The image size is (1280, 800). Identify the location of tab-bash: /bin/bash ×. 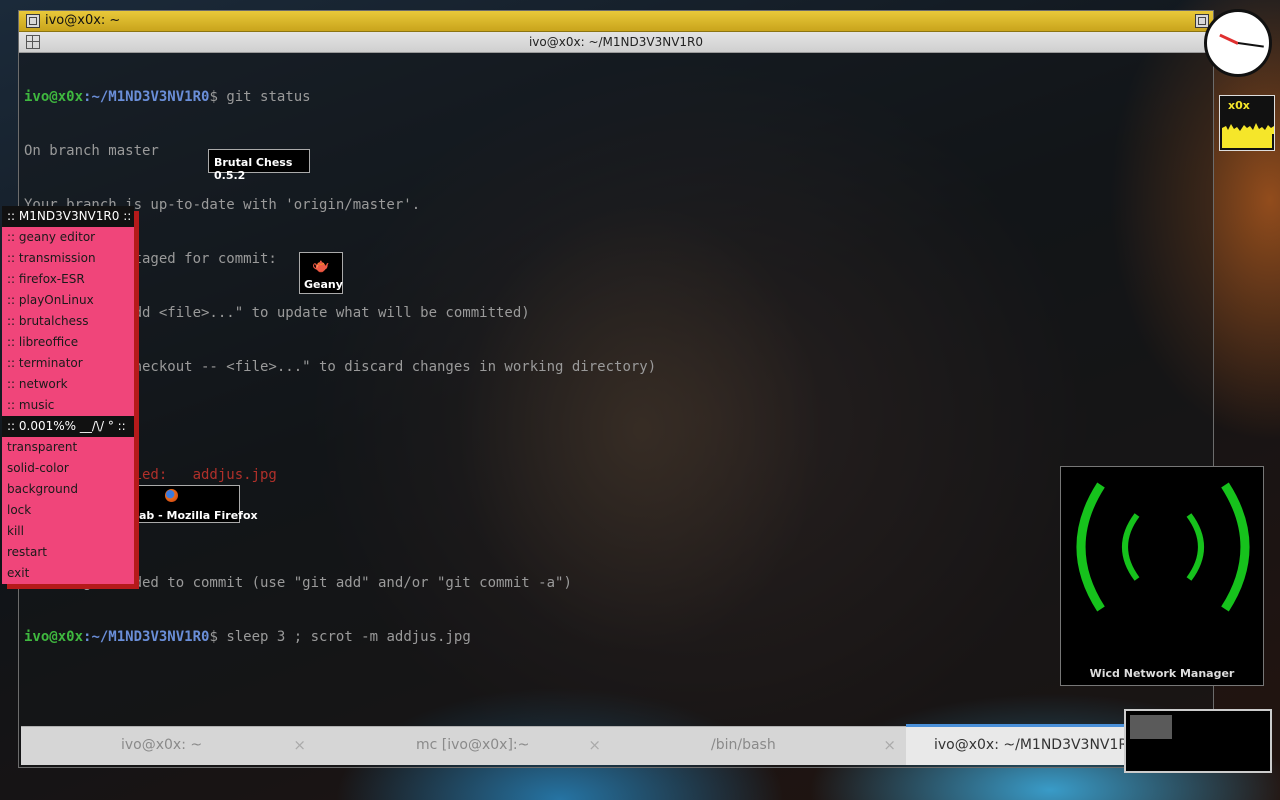
(758, 746).